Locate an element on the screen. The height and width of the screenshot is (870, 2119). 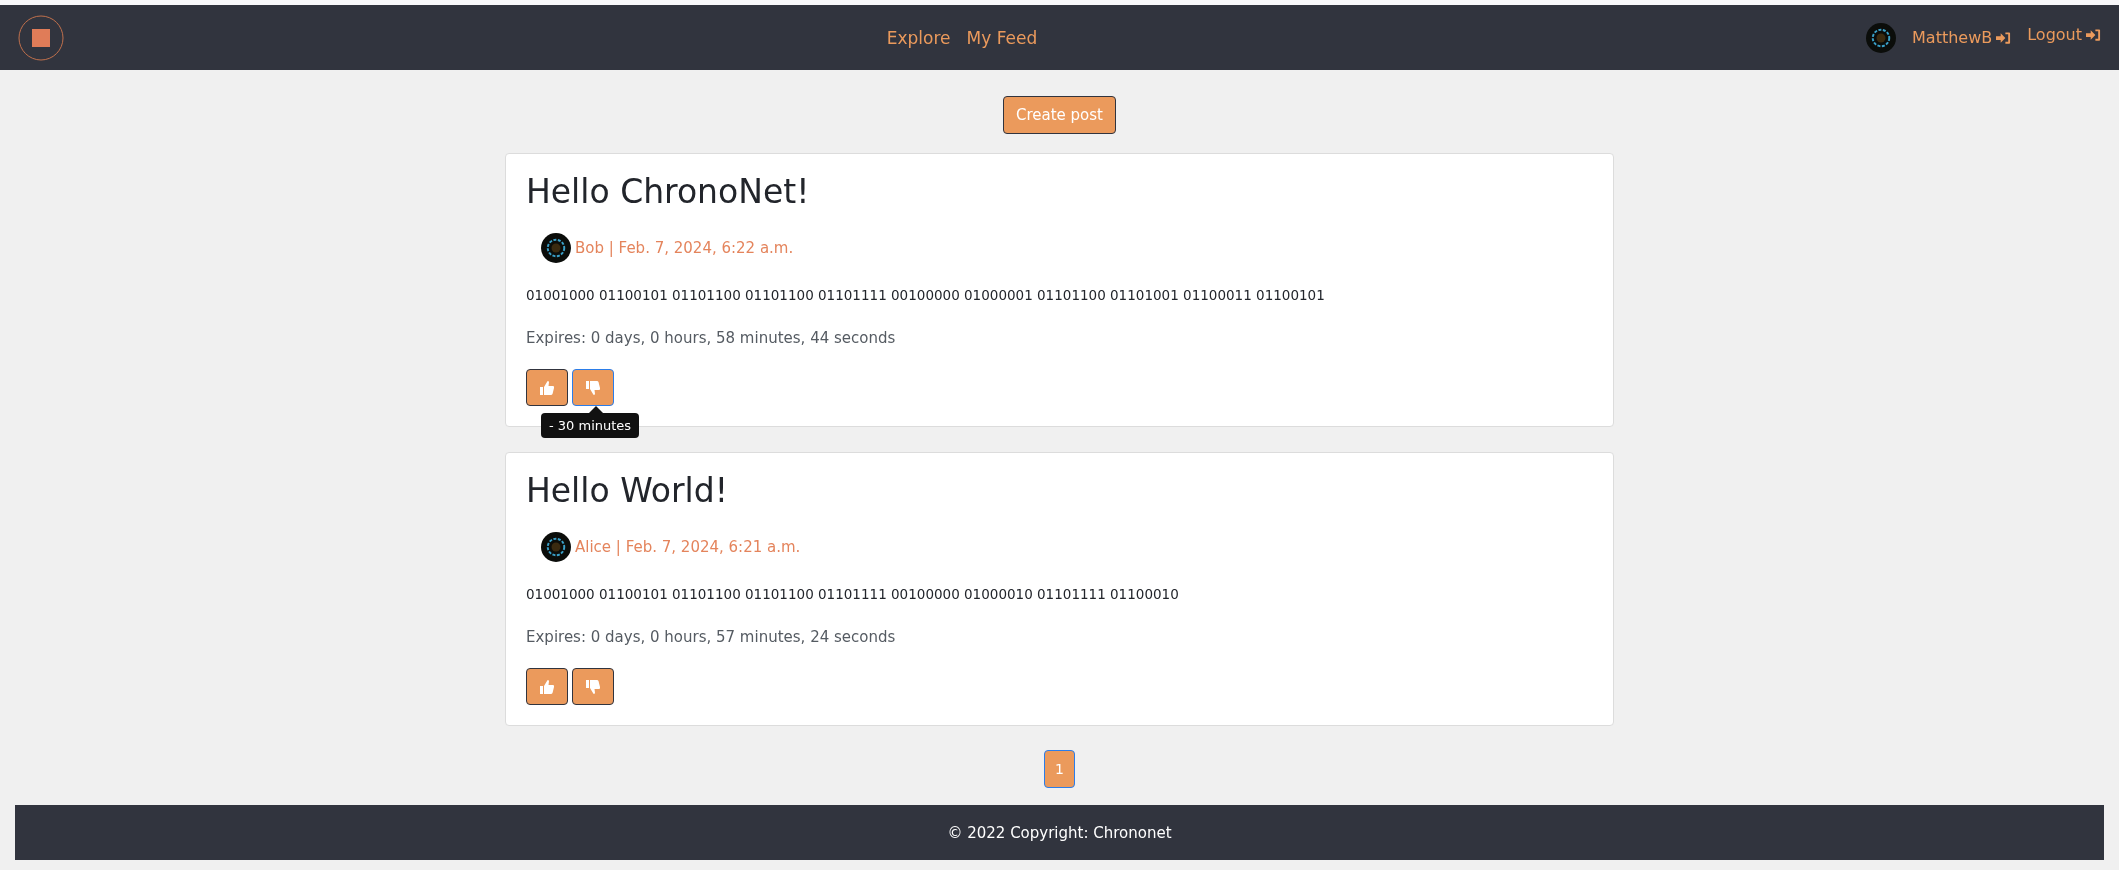
dislike-button is located at coordinates (593, 686).